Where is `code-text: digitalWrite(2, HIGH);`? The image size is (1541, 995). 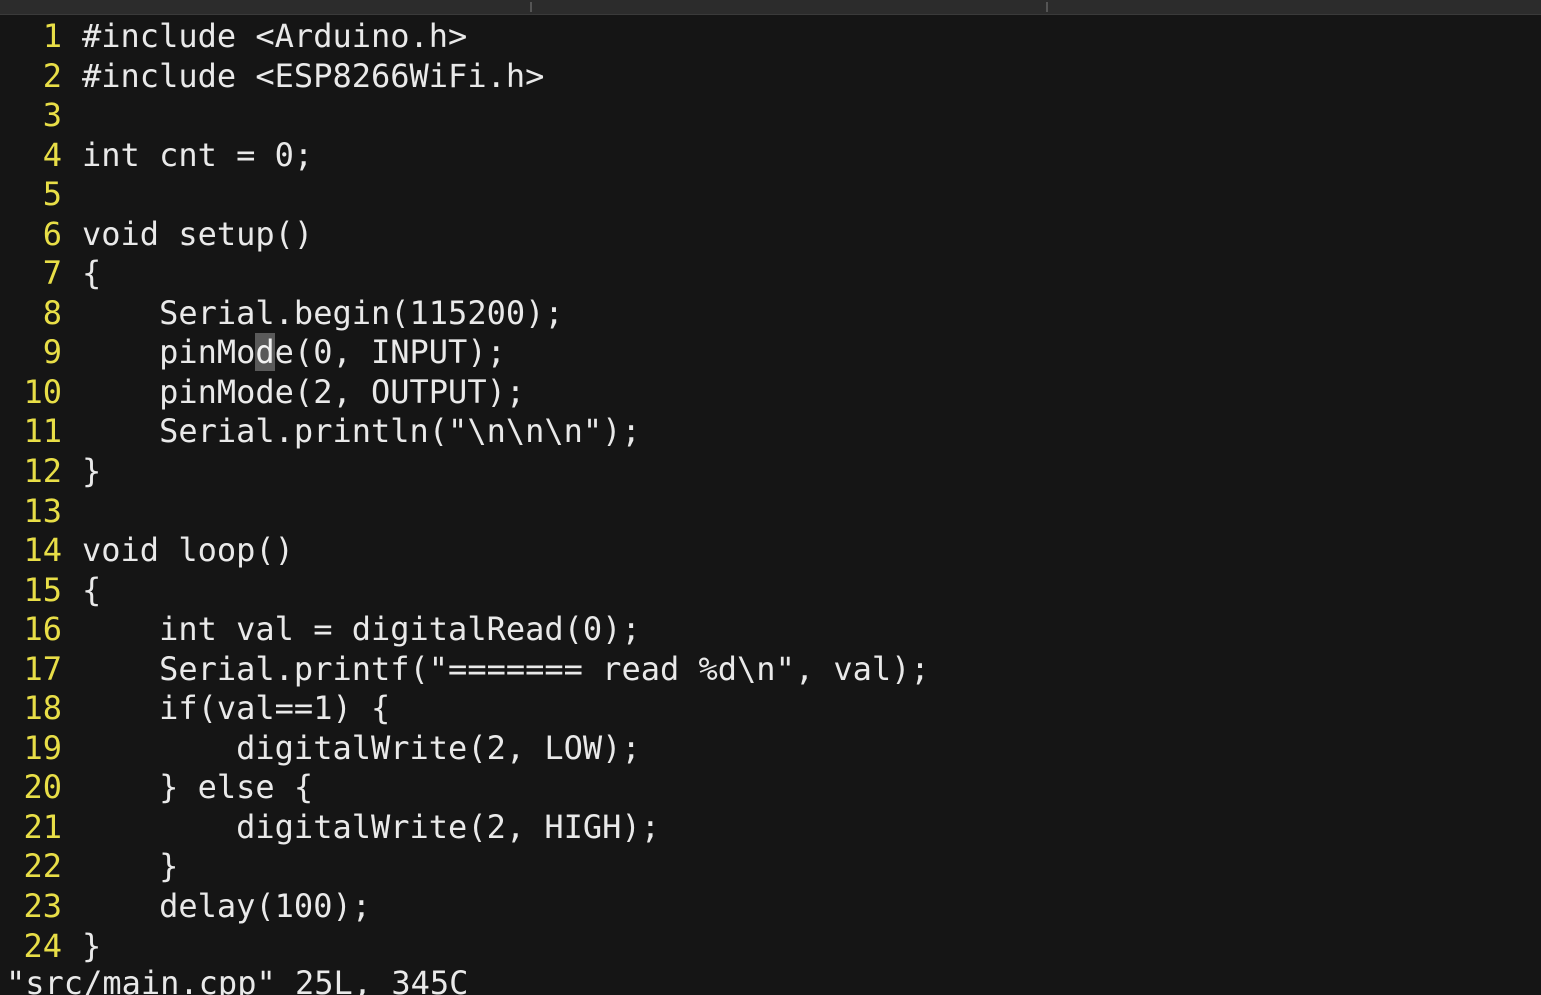
code-text: digitalWrite(2, HIGH); is located at coordinates (371, 828).